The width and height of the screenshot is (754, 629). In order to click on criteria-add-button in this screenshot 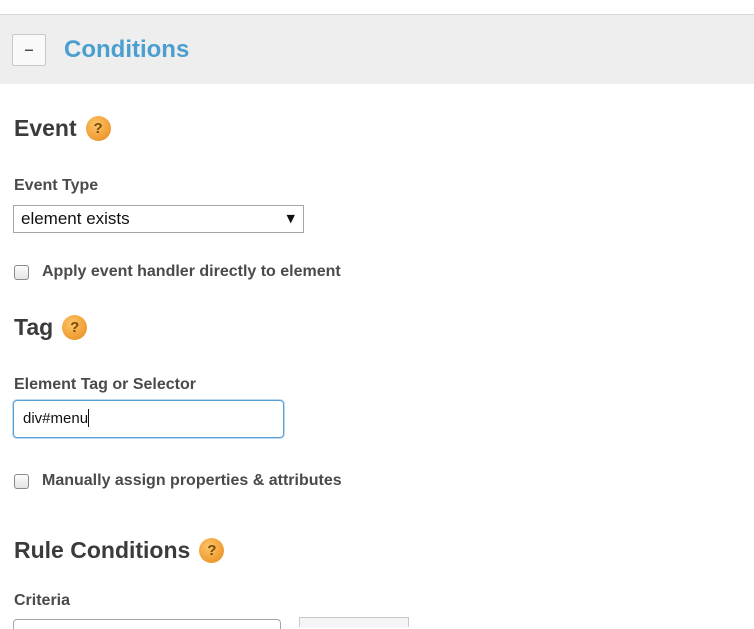, I will do `click(354, 622)`.